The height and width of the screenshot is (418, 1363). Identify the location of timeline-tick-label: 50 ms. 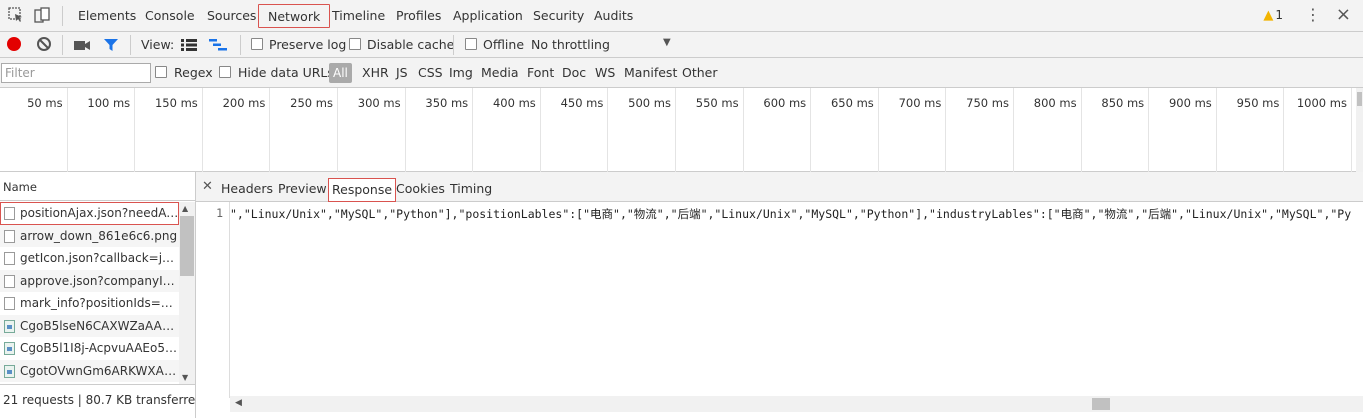
(45, 103).